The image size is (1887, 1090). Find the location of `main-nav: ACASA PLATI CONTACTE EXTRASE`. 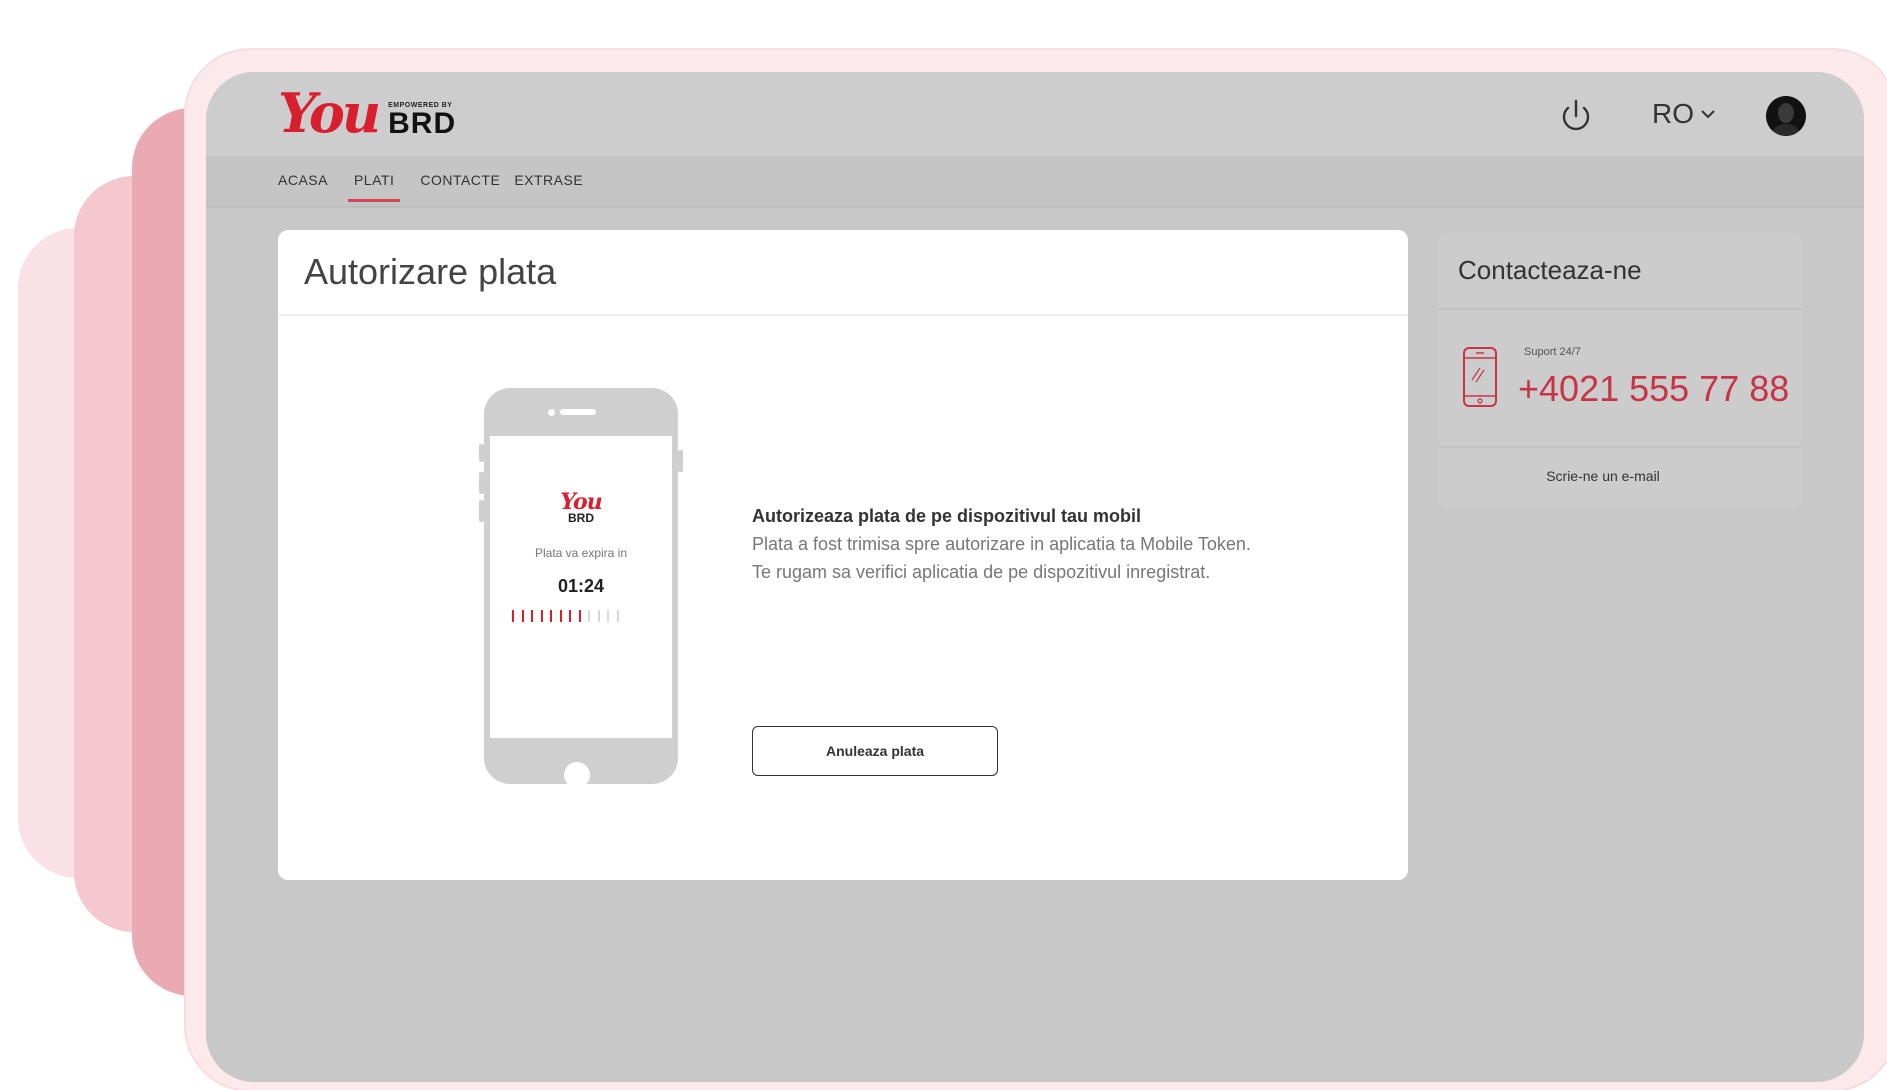

main-nav: ACASA PLATI CONTACTE EXTRASE is located at coordinates (443, 187).